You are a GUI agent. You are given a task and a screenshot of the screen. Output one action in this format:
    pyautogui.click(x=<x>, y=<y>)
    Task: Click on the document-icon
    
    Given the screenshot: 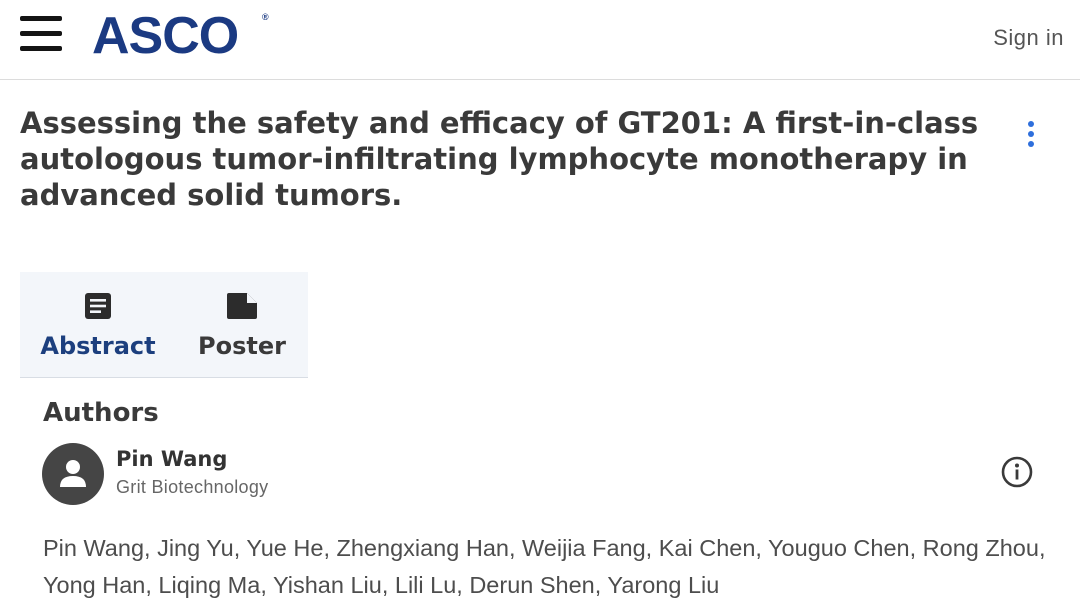 What is the action you would take?
    pyautogui.click(x=98, y=306)
    